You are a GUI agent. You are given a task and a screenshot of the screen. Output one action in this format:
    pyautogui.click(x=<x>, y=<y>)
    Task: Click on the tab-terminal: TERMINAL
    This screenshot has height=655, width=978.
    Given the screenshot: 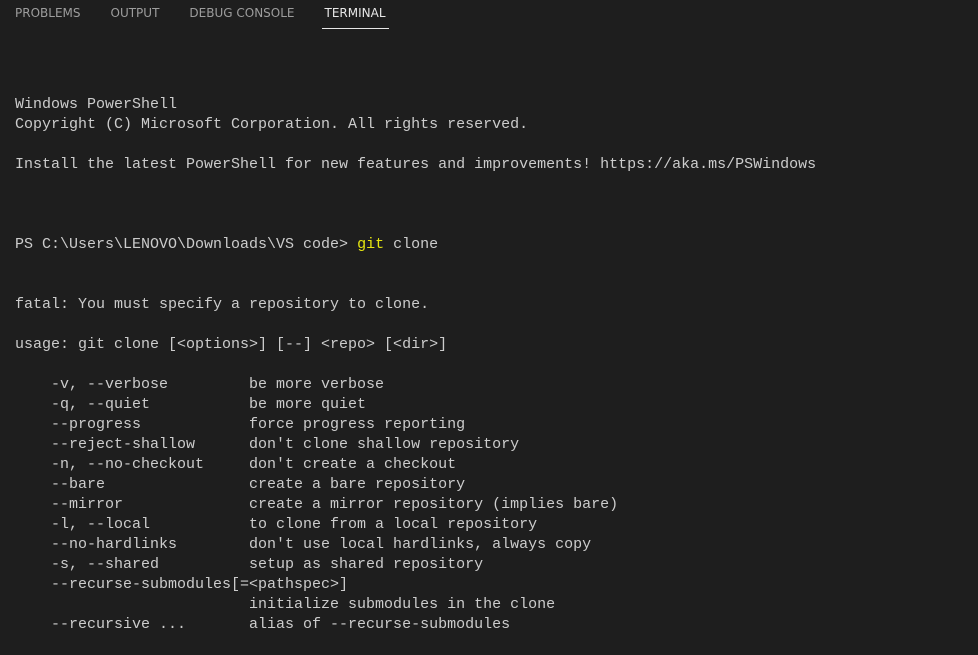 What is the action you would take?
    pyautogui.click(x=355, y=14)
    